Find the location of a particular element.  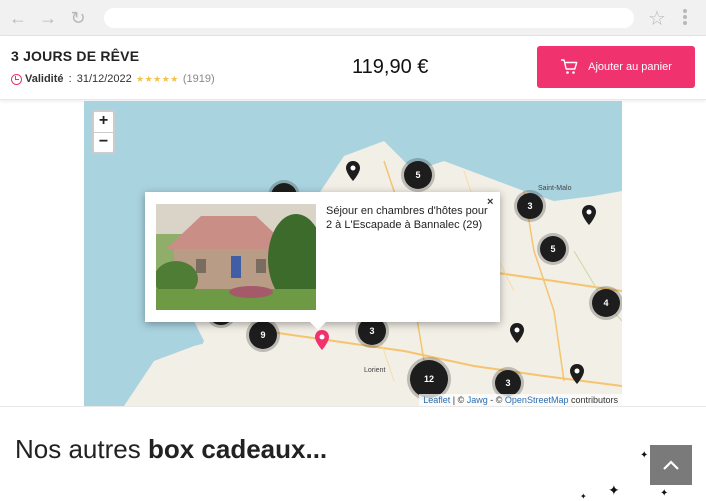

arrow-left-icon: ← is located at coordinates (18, 18).